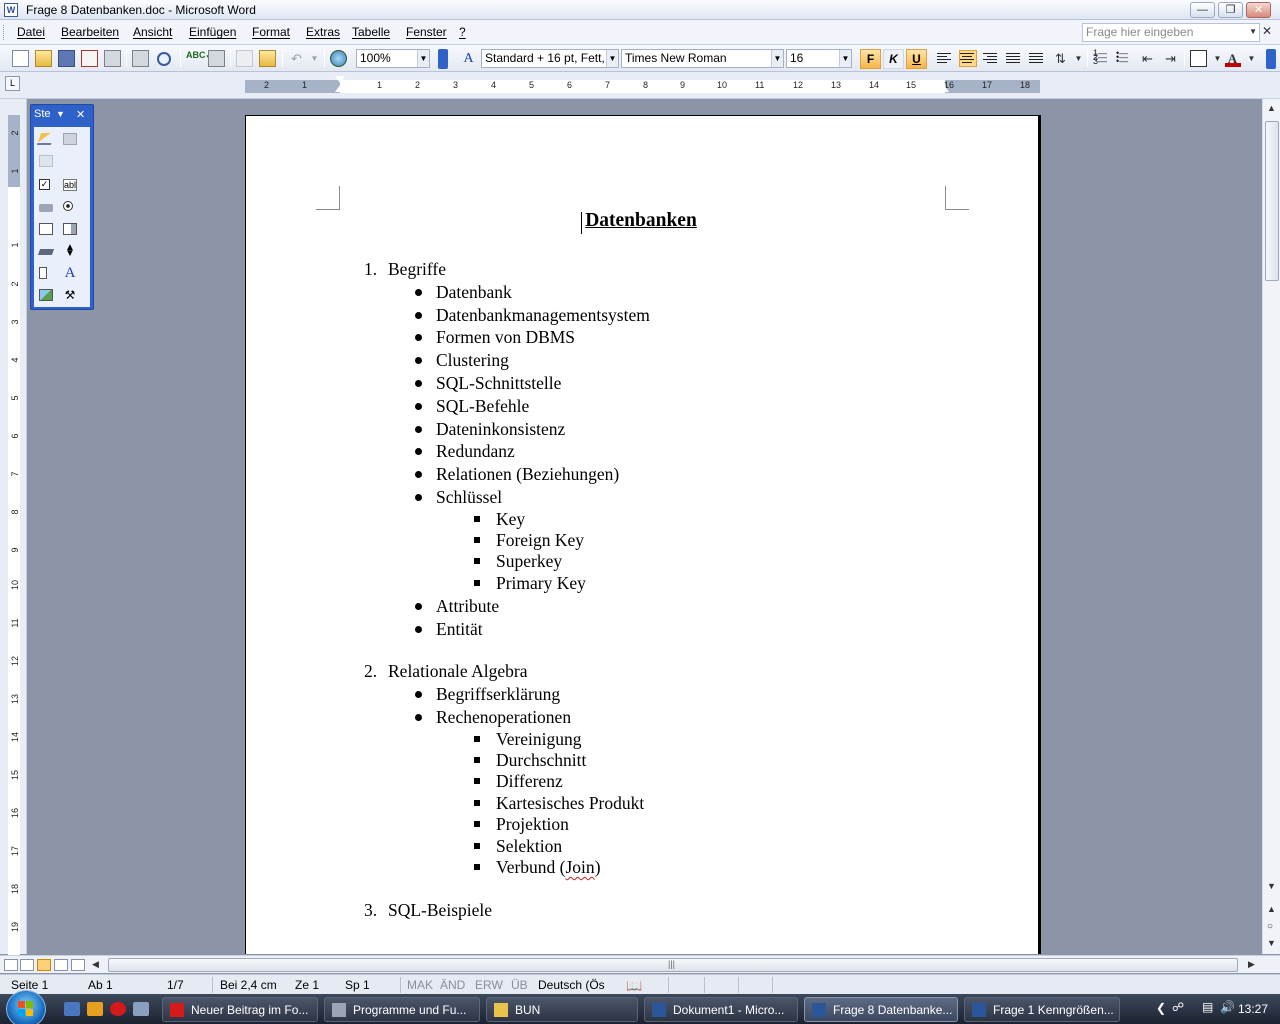  Describe the element at coordinates (338, 58) in the screenshot. I see `hyperlink-icon` at that location.